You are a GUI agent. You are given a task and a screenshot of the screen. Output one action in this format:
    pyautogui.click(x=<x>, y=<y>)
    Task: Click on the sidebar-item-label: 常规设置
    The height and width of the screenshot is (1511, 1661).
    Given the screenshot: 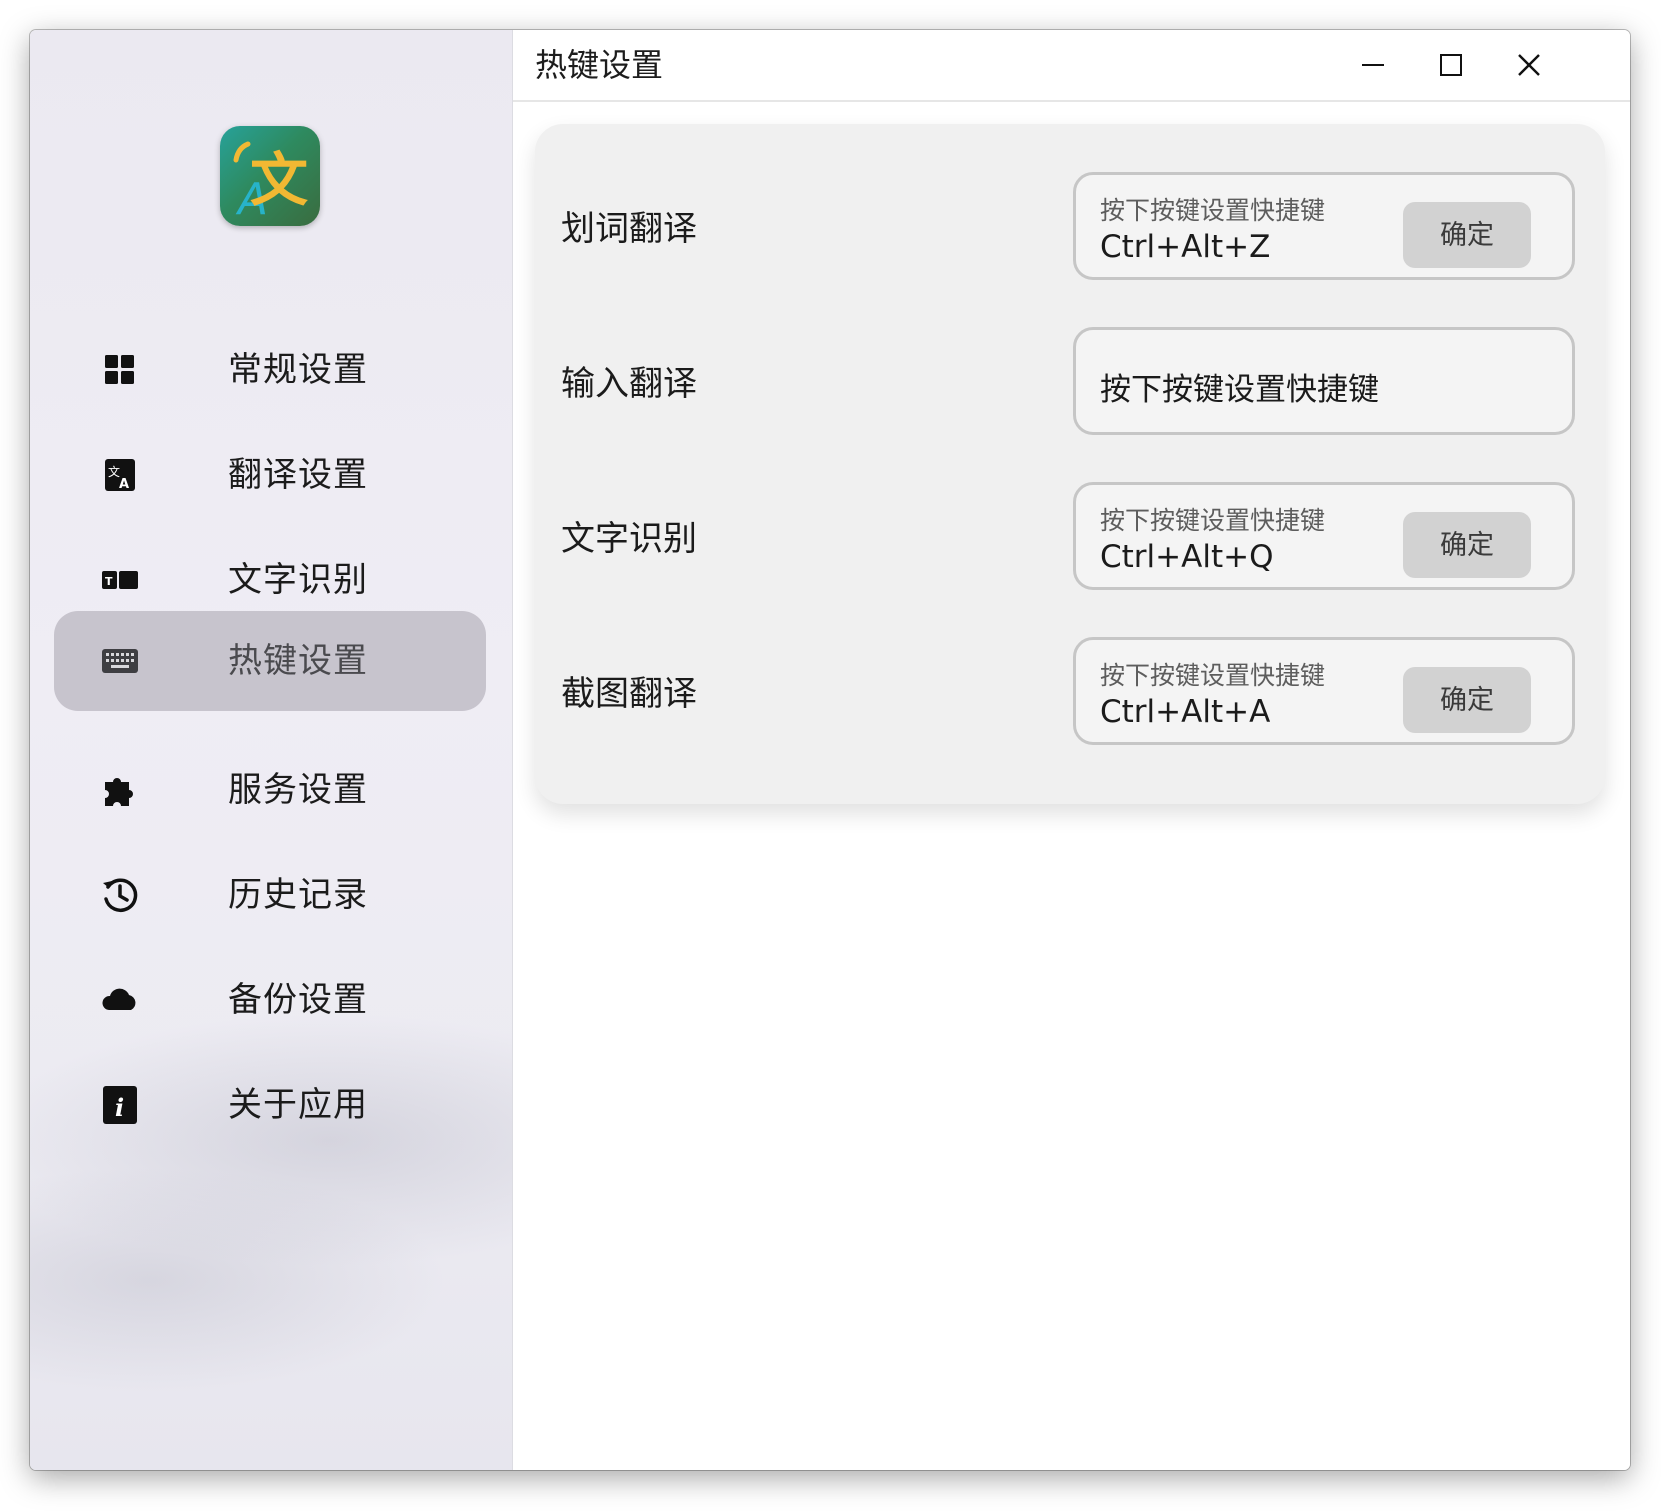 What is the action you would take?
    pyautogui.click(x=298, y=370)
    